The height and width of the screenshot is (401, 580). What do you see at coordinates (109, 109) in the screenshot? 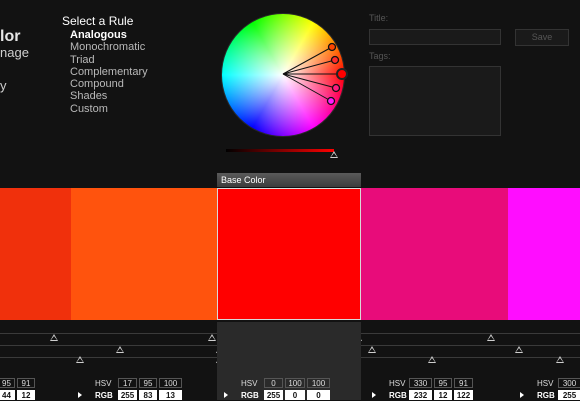
I see `rule-custom: Custom` at bounding box center [109, 109].